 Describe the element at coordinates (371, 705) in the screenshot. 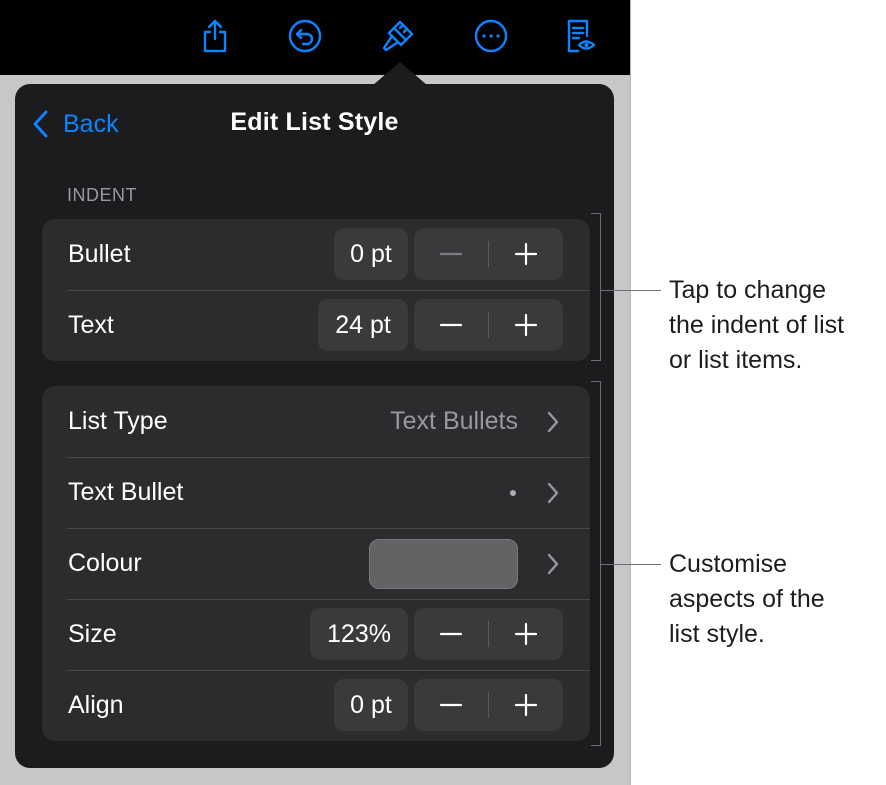

I see `align-value: 0 pt` at that location.